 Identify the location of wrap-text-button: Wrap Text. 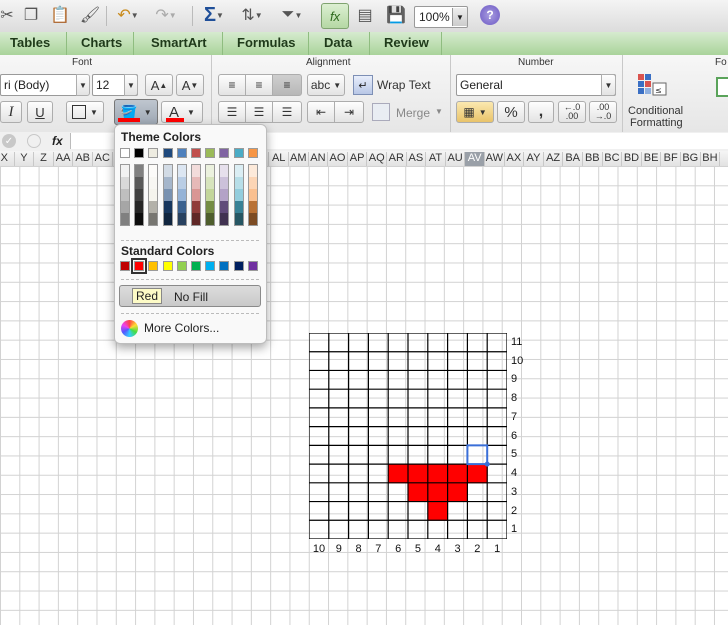
(404, 85).